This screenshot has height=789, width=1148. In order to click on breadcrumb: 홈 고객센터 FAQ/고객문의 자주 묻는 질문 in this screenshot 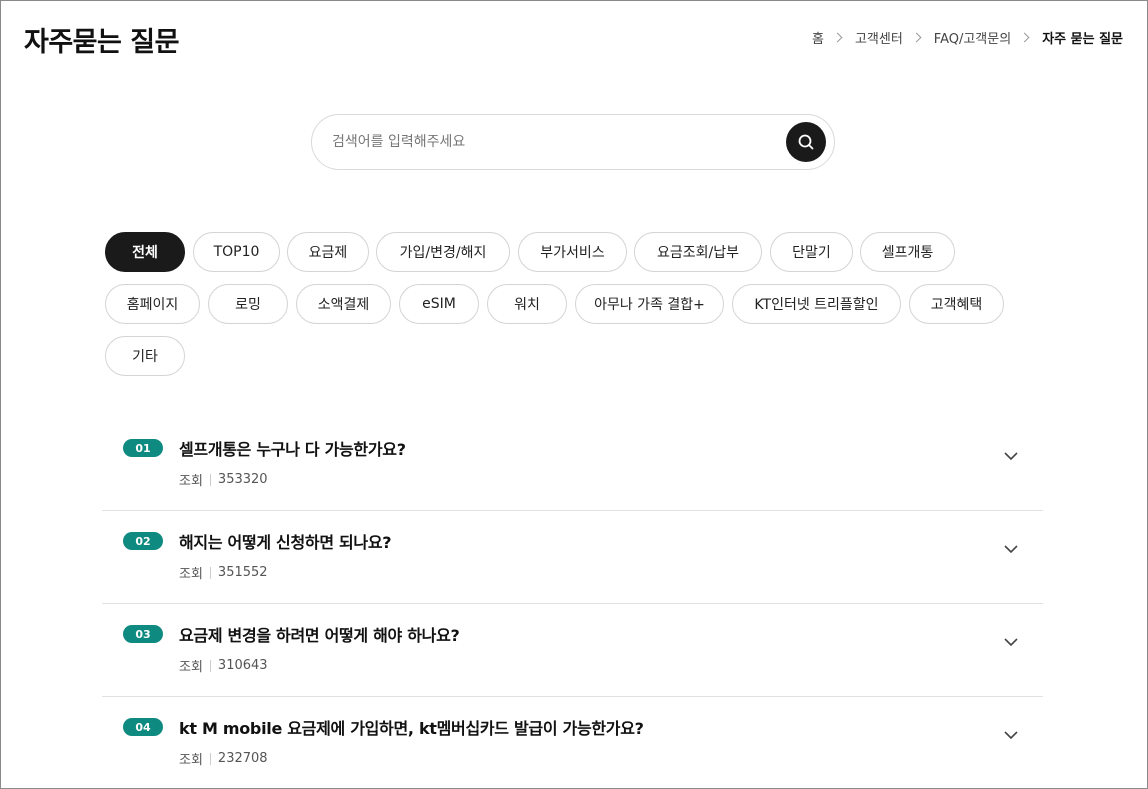, I will do `click(967, 37)`.